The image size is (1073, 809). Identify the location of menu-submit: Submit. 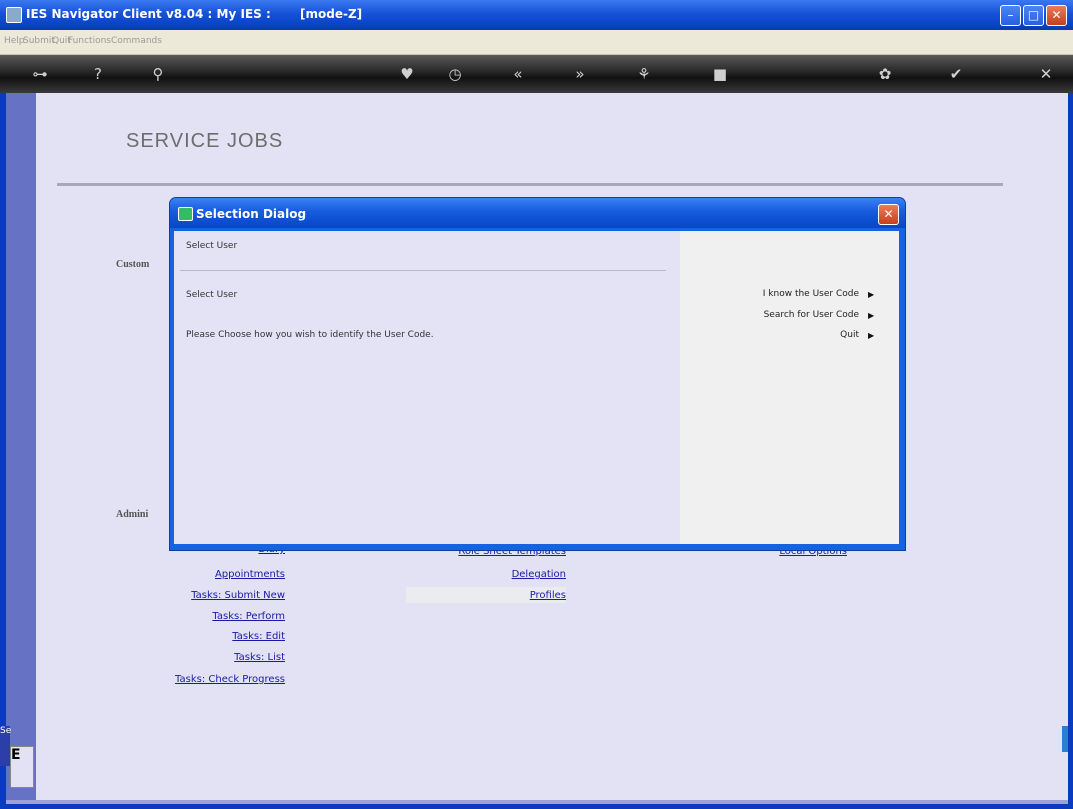
(39, 41).